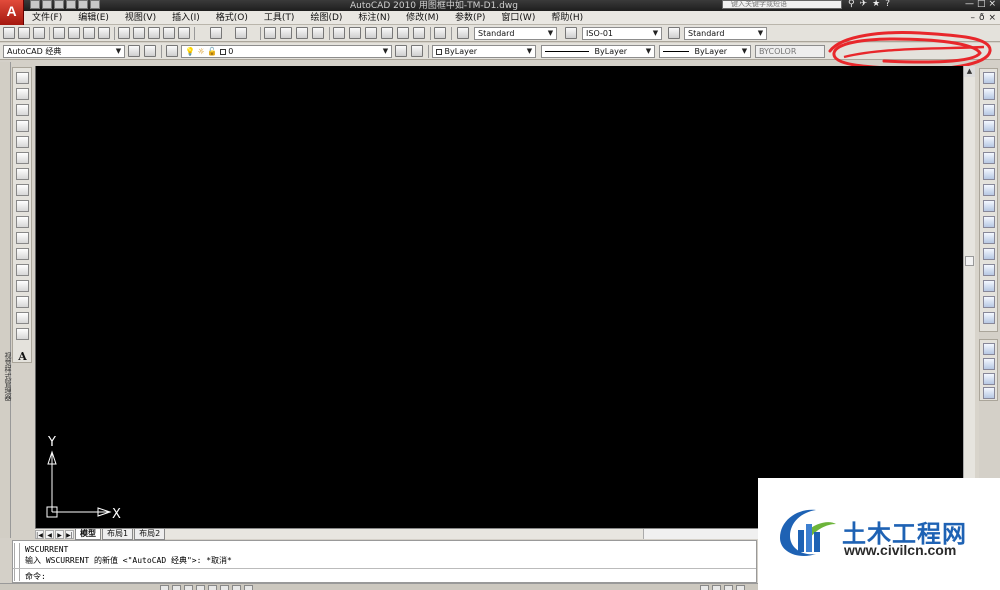  What do you see at coordinates (49, 534) in the screenshot?
I see `prev-tab-icon: ◀` at bounding box center [49, 534].